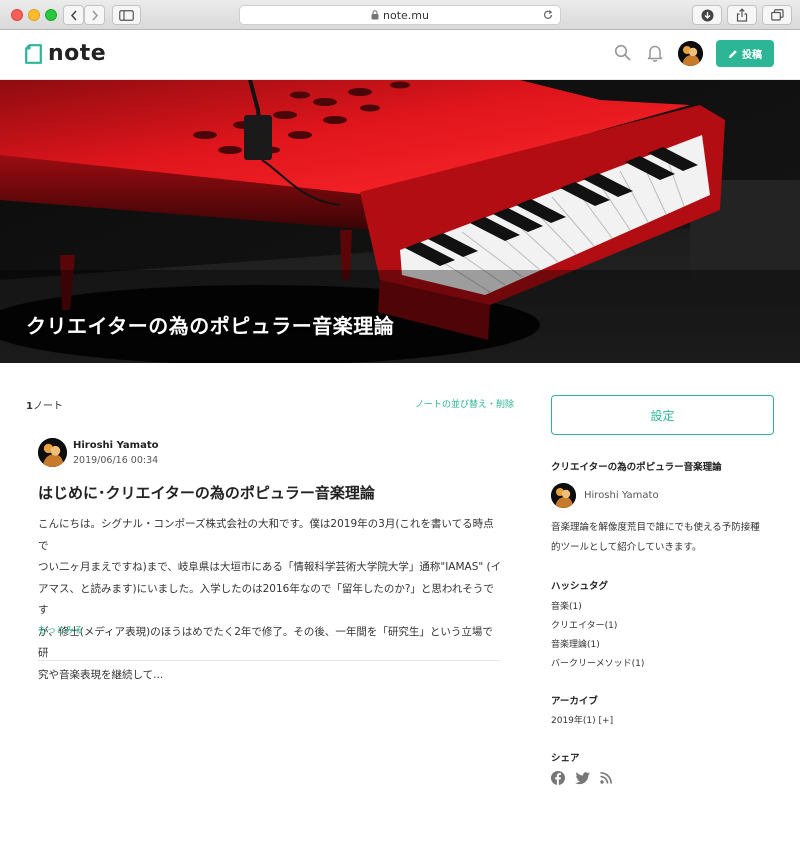 This screenshot has width=800, height=850. What do you see at coordinates (188, 454) in the screenshot?
I see `note-author: Hiroshi Yamato 2019/06/16 00:34` at bounding box center [188, 454].